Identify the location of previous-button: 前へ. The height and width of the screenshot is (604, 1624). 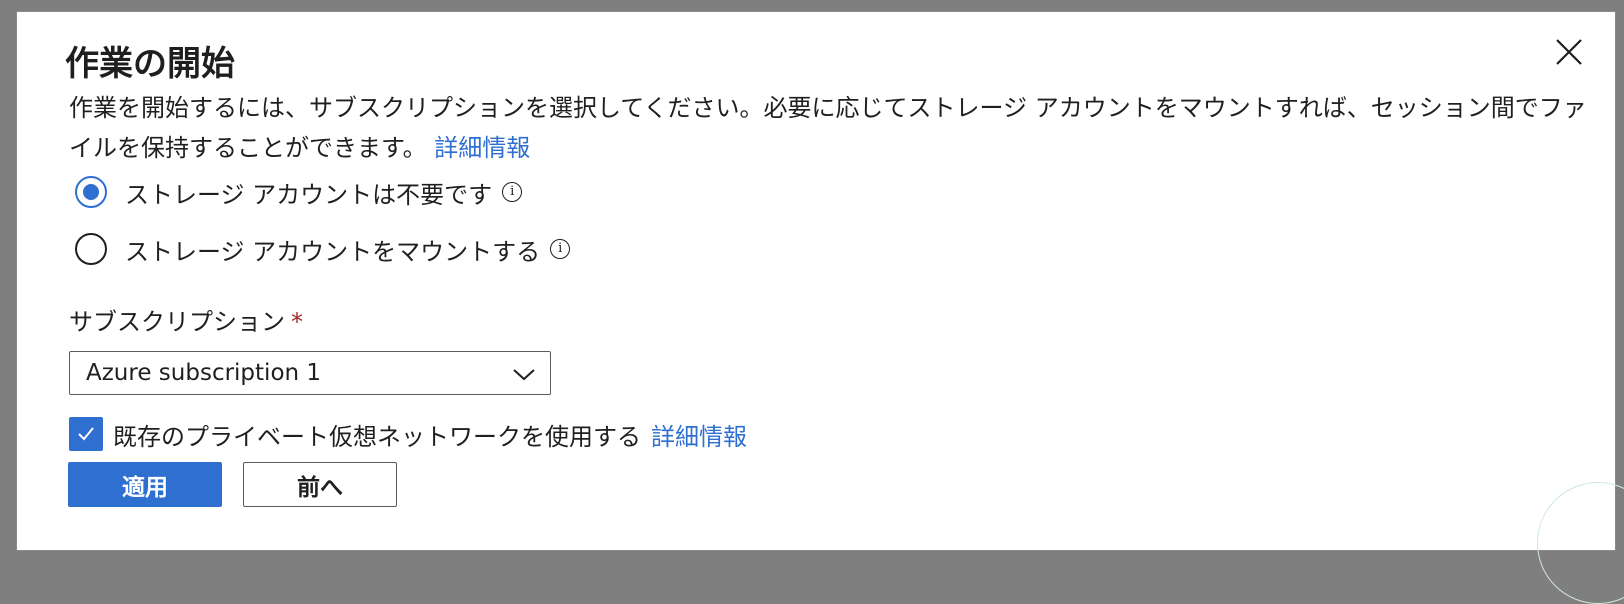
(320, 484).